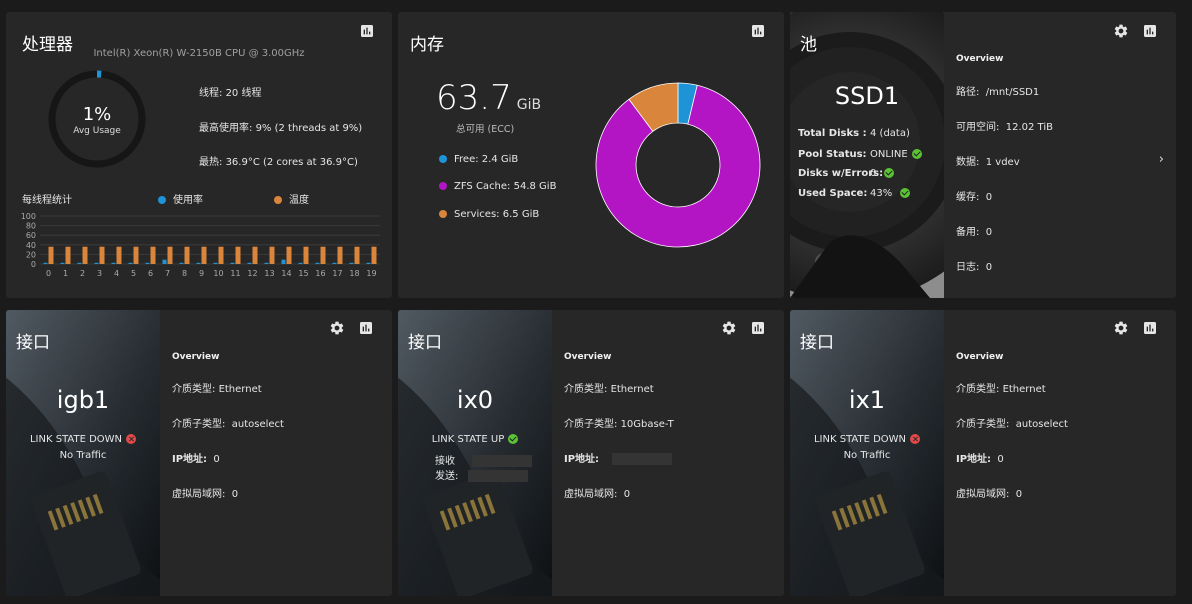 This screenshot has height=604, width=1192. I want to click on x-tick-label: 15, so click(303, 273).